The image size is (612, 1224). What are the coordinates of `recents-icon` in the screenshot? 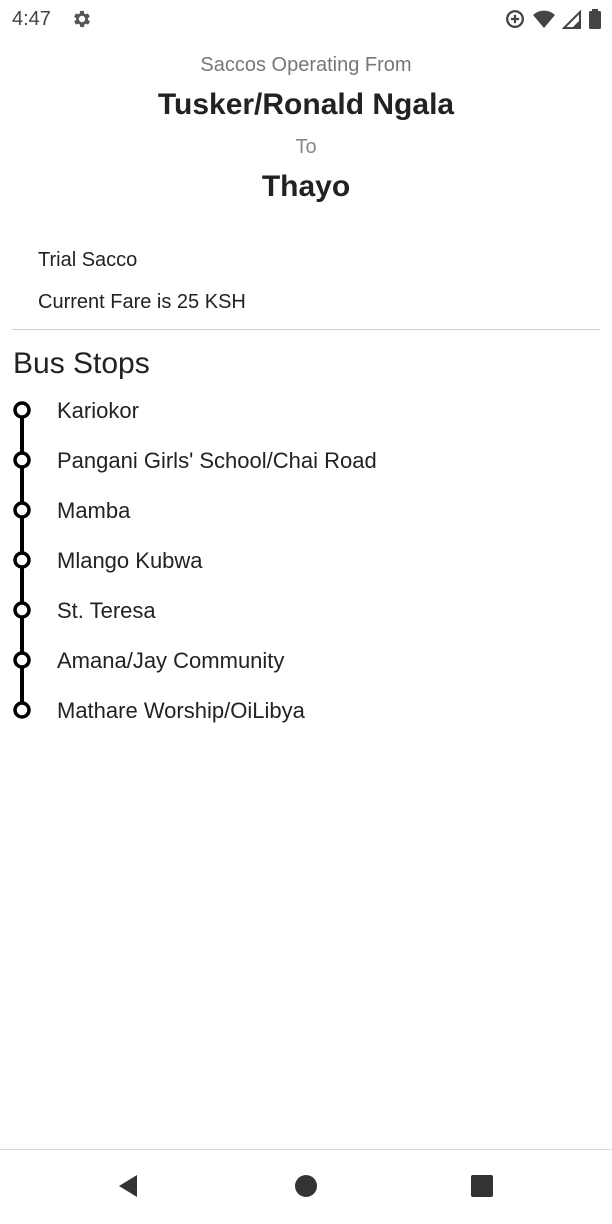 It's located at (482, 1188).